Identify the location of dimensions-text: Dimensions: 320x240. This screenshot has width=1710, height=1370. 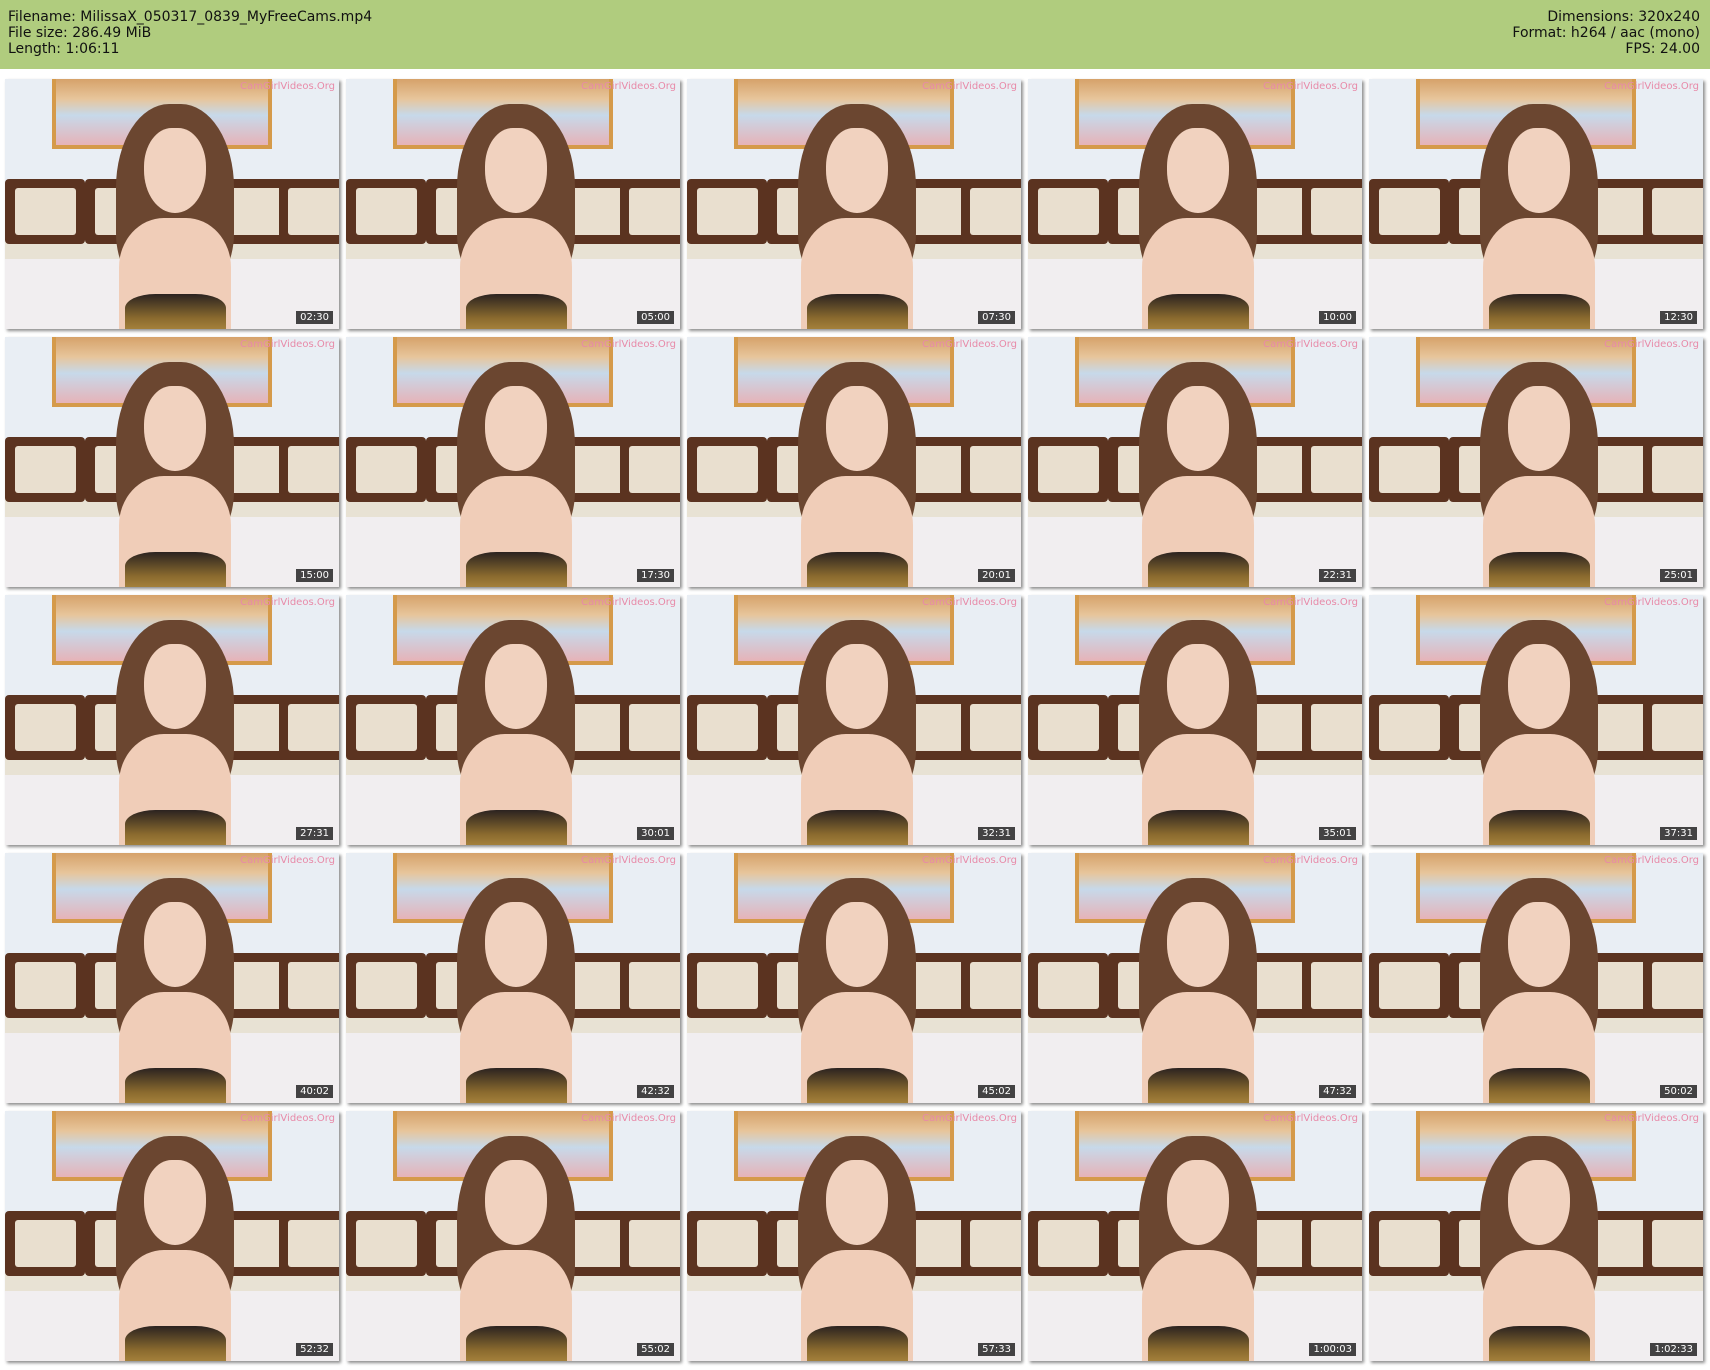
(1623, 17).